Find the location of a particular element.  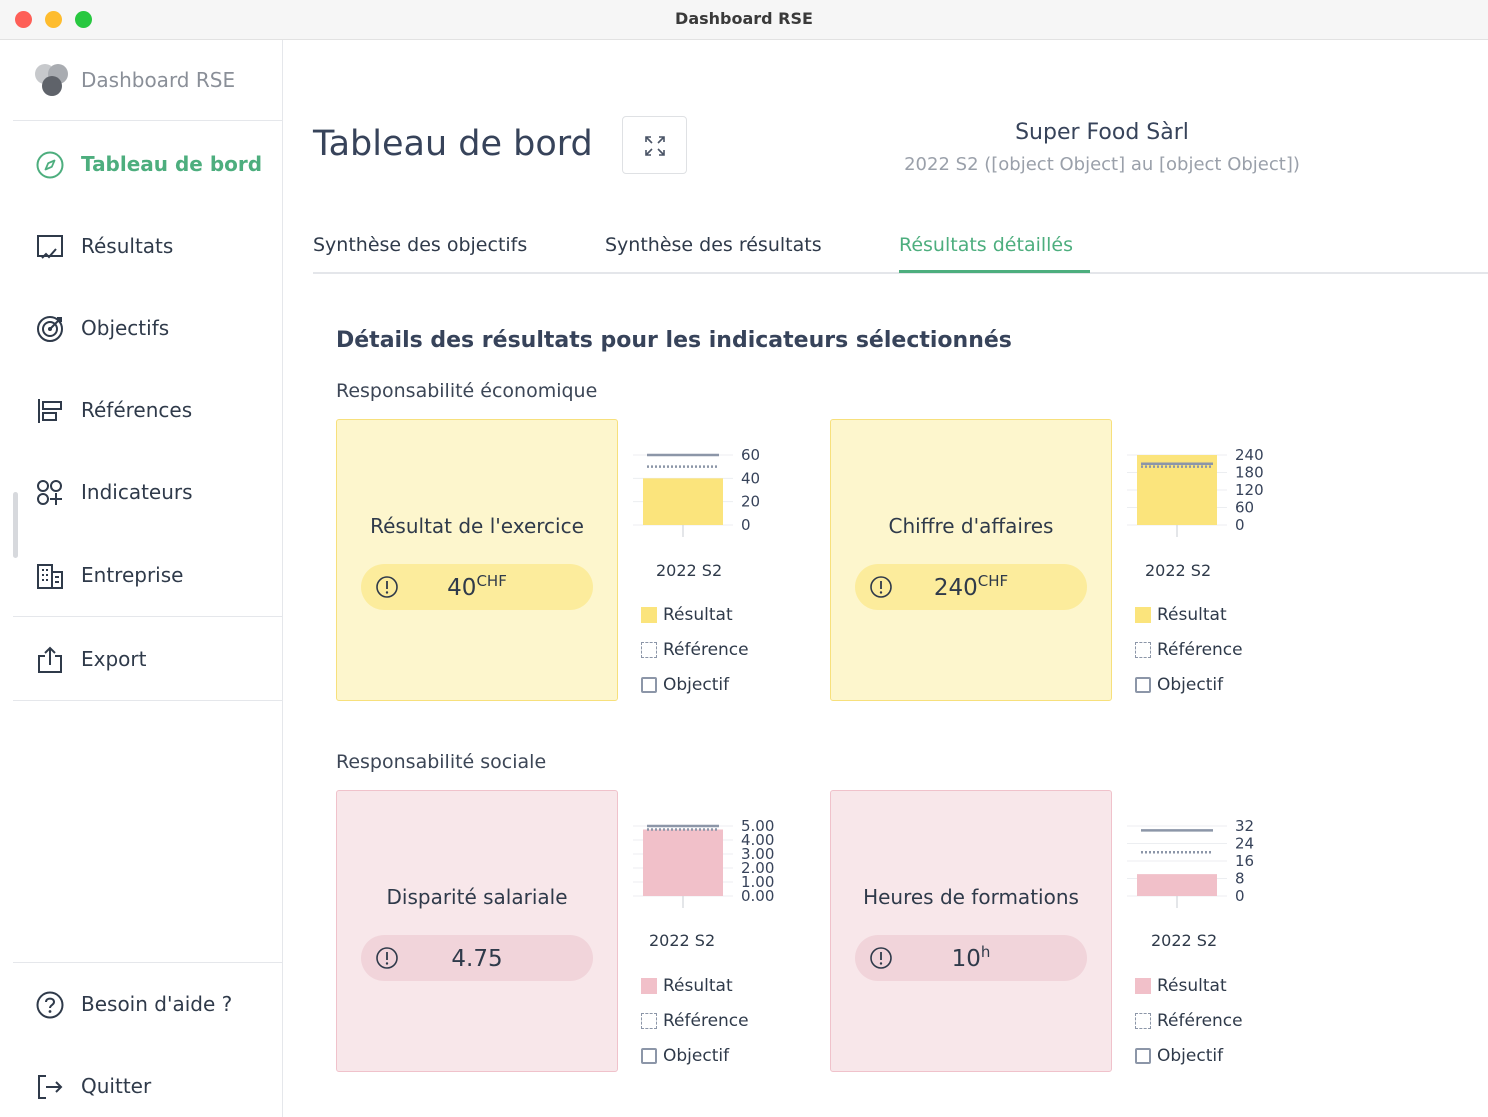

mini-chart: 240180120600 is located at coordinates (1195, 491).